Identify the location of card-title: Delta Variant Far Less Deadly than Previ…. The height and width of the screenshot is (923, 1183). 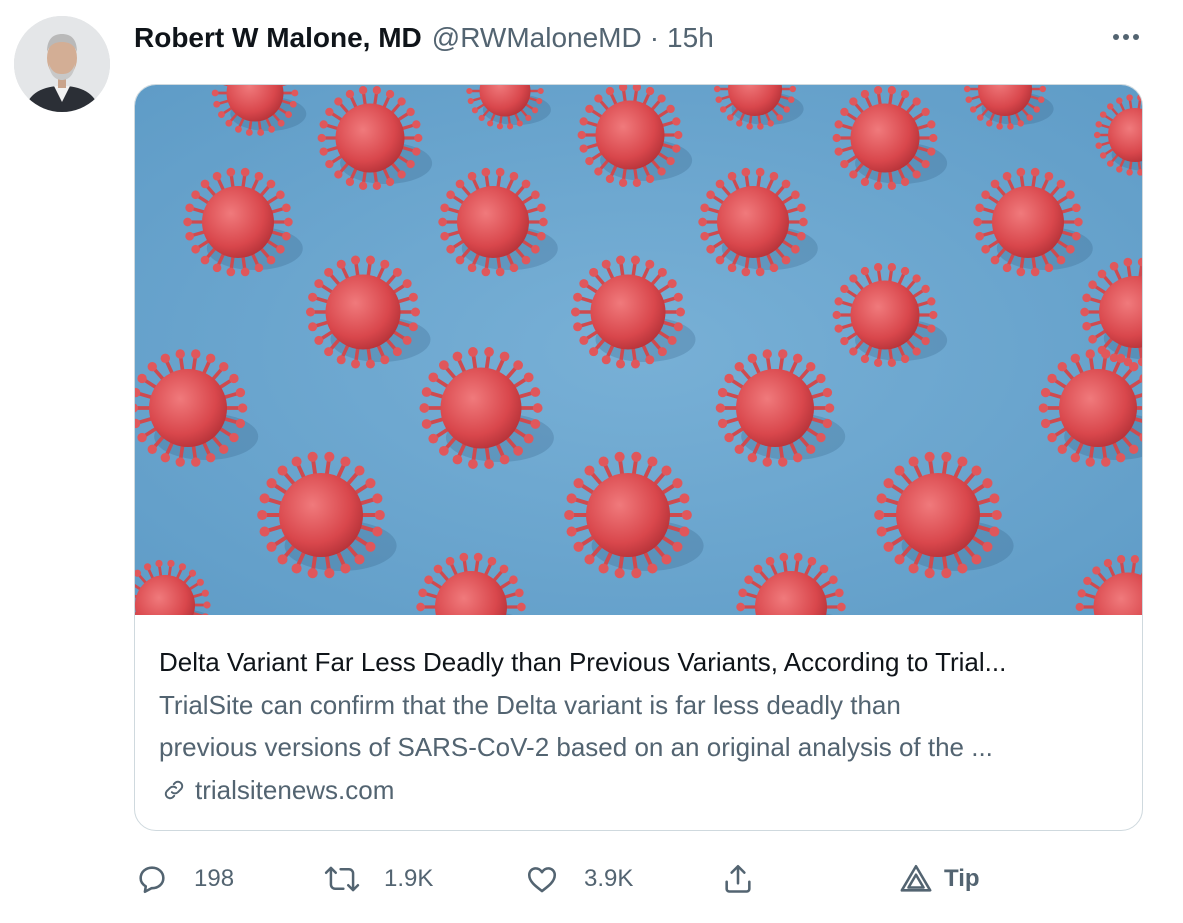
(583, 662).